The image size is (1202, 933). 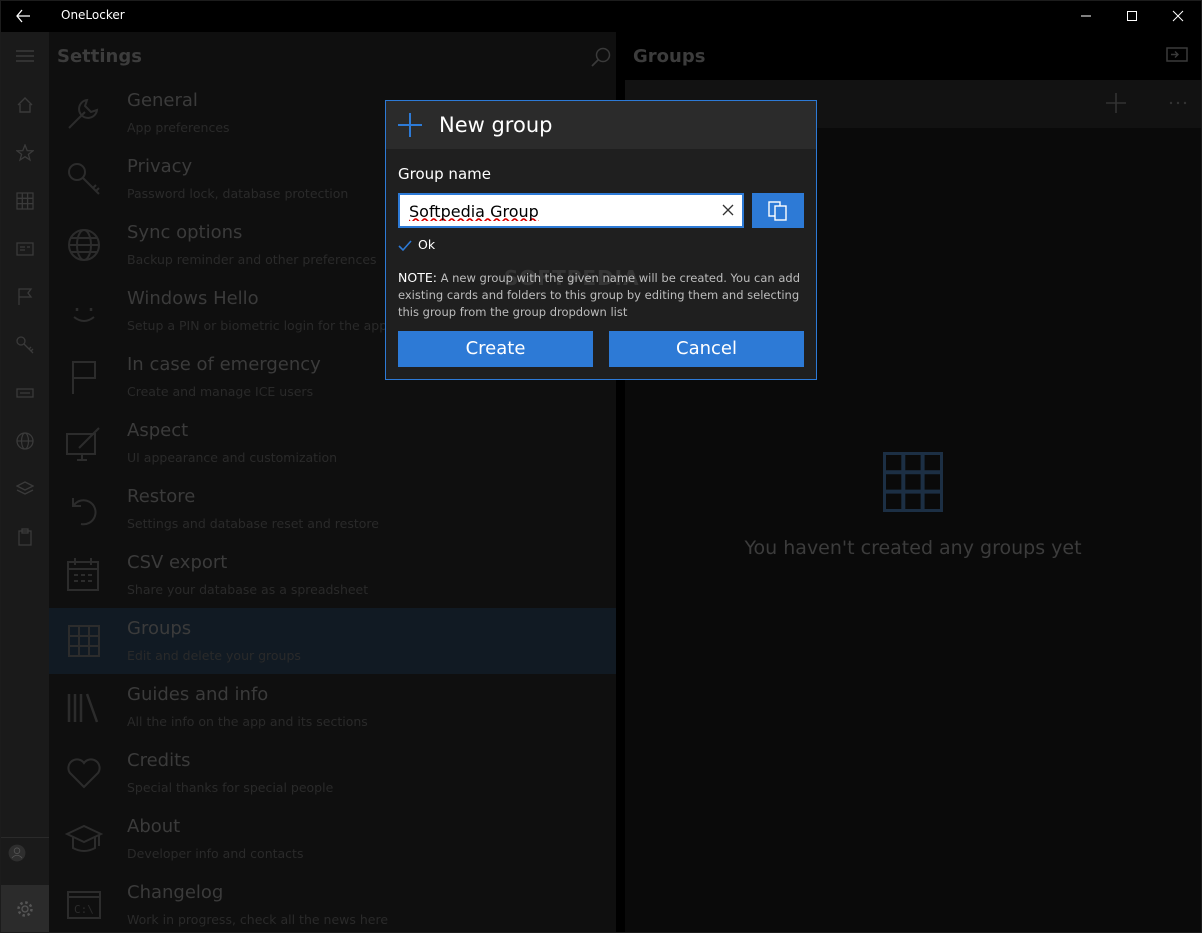 I want to click on hamburger-icon, so click(x=25, y=56).